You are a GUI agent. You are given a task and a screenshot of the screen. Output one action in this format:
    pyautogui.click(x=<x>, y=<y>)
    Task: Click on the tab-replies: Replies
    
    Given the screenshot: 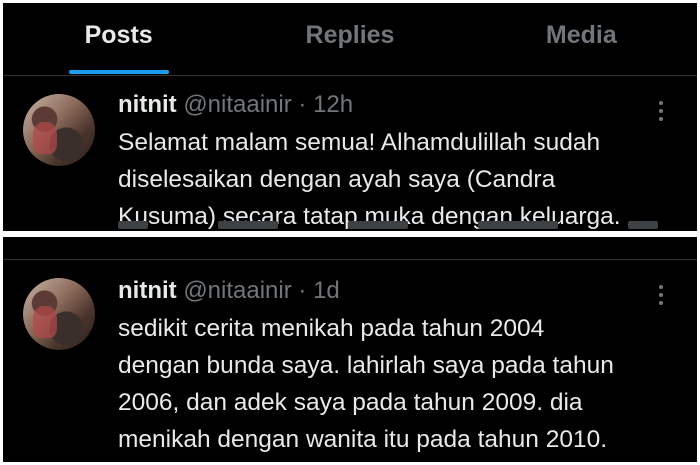 What is the action you would take?
    pyautogui.click(x=349, y=39)
    